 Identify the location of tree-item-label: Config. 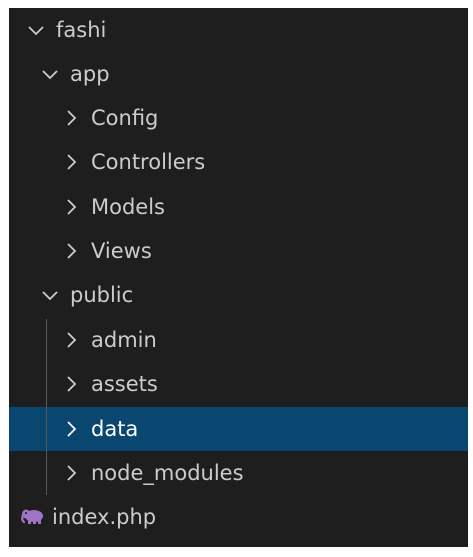
(125, 118).